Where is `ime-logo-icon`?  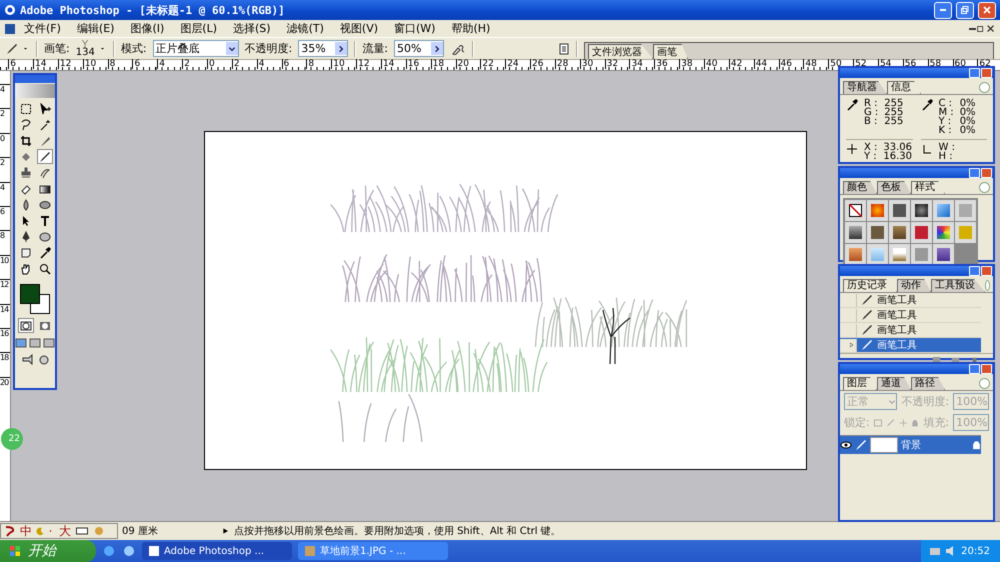 ime-logo-icon is located at coordinates (10, 531).